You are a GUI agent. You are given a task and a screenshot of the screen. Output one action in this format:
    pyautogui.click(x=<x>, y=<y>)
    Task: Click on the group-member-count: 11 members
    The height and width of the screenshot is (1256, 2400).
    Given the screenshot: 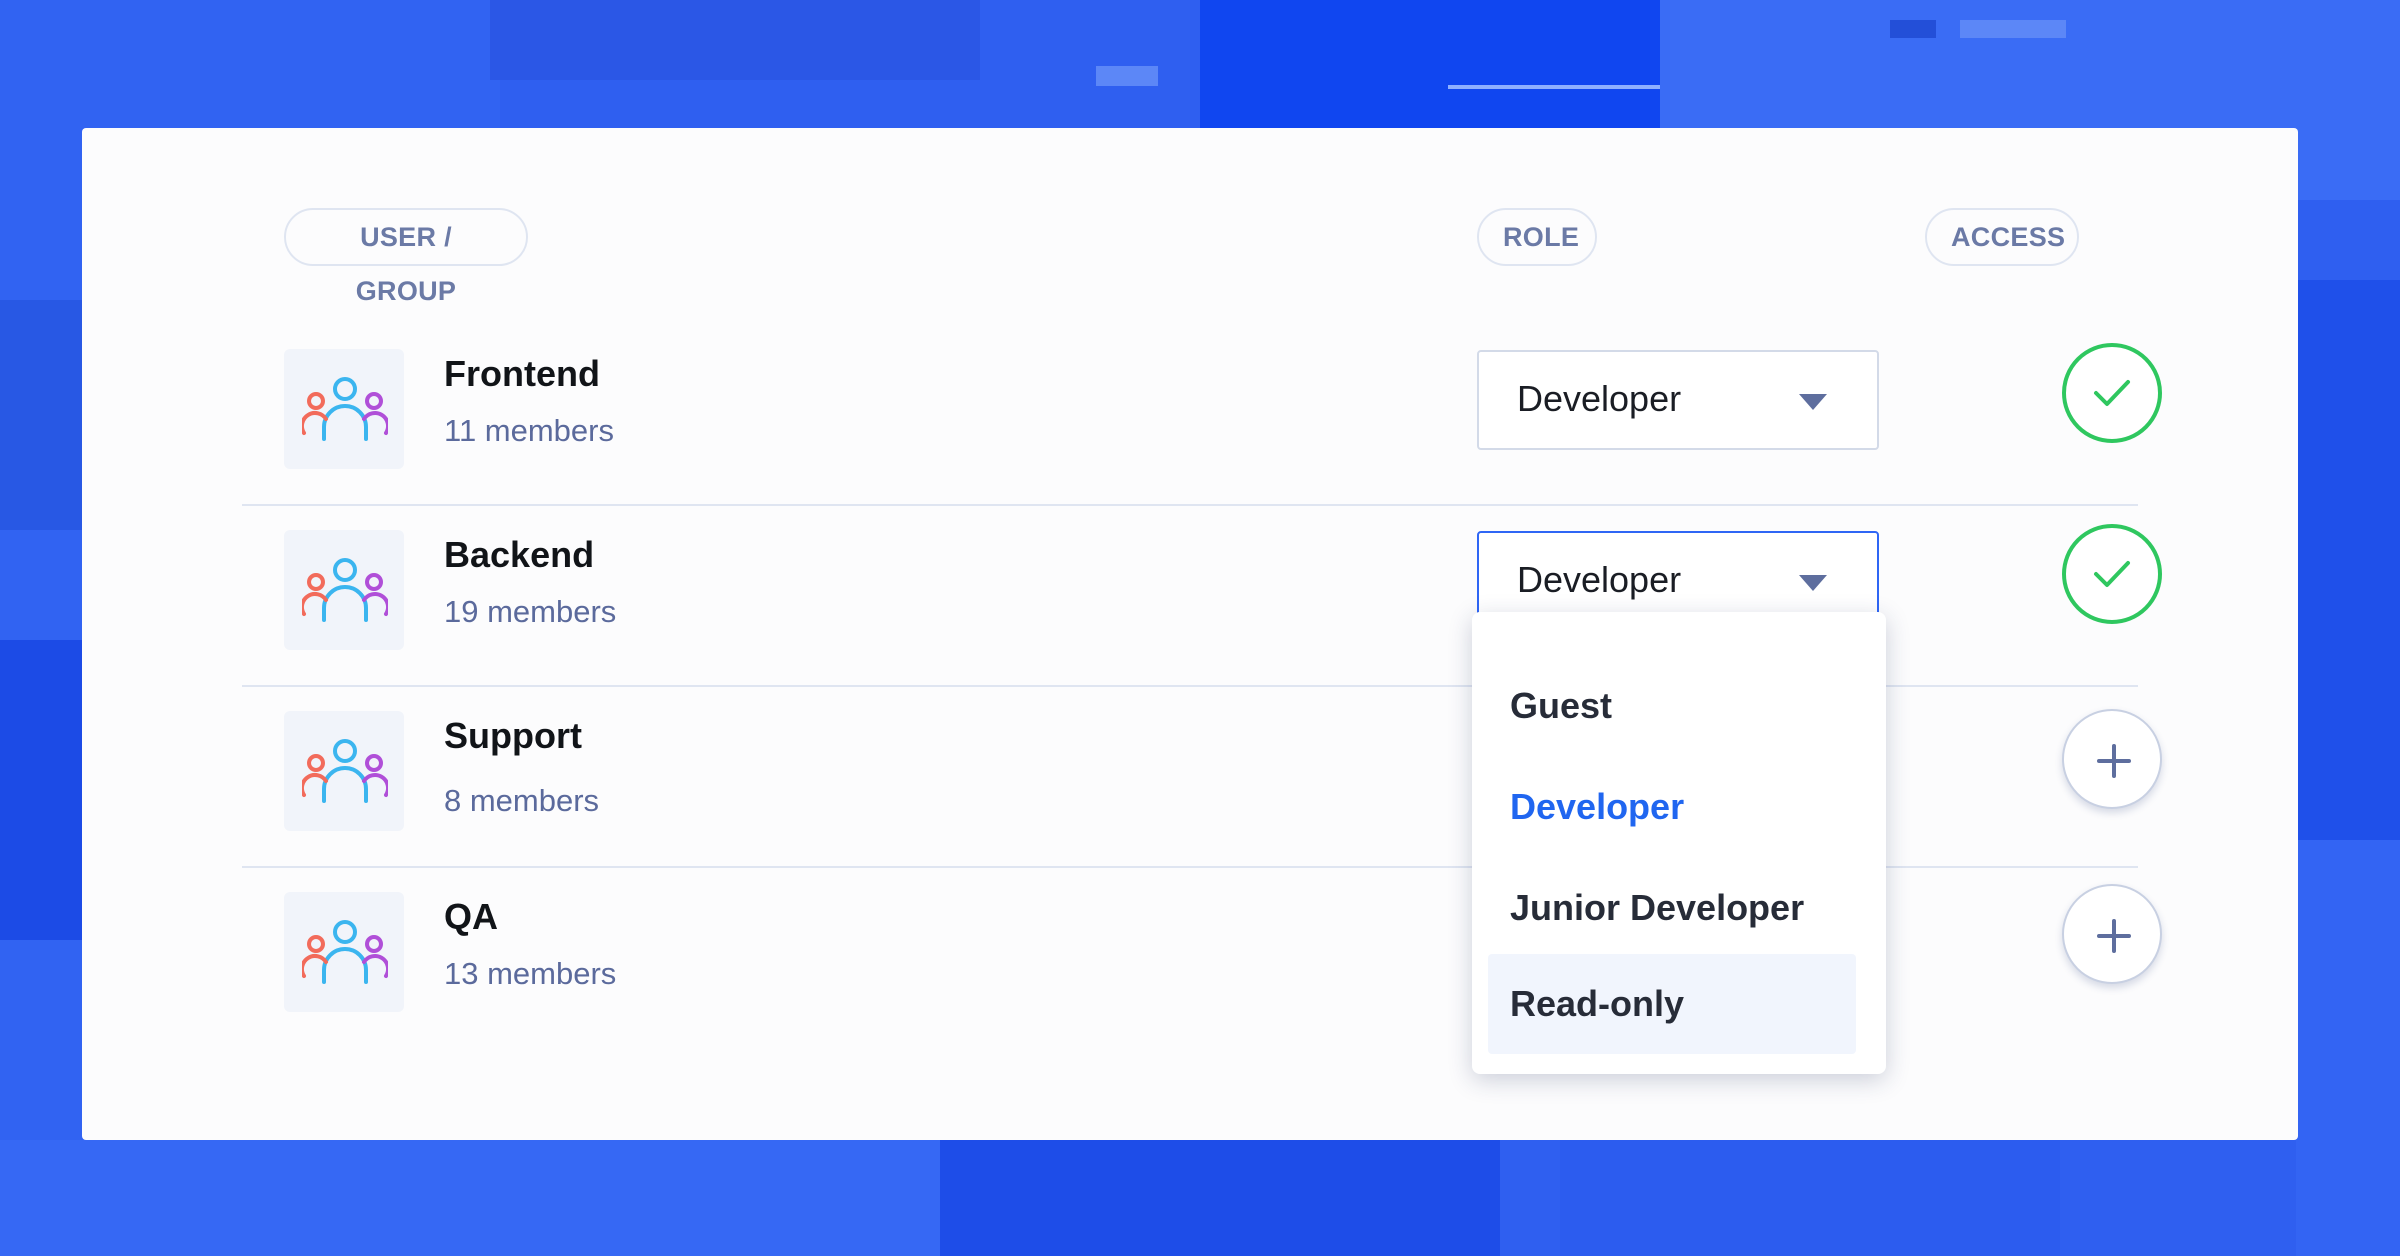 What is the action you would take?
    pyautogui.click(x=529, y=430)
    